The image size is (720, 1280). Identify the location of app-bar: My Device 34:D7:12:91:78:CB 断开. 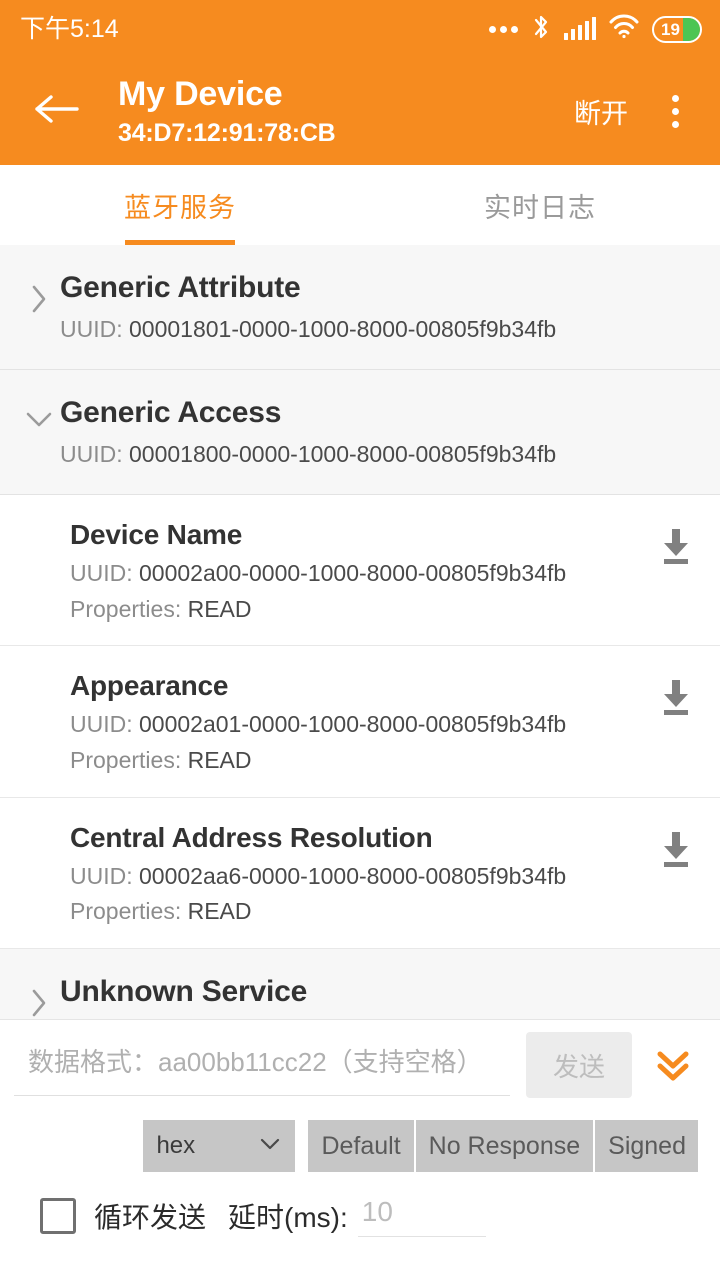
(360, 111).